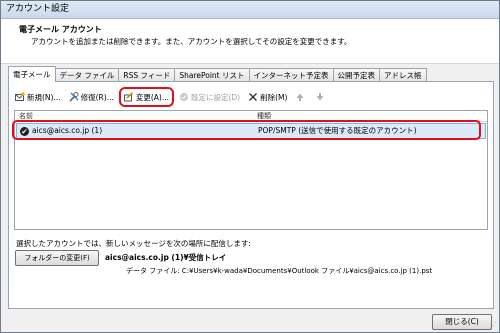 This screenshot has width=500, height=333. I want to click on delete-x-icon, so click(253, 97).